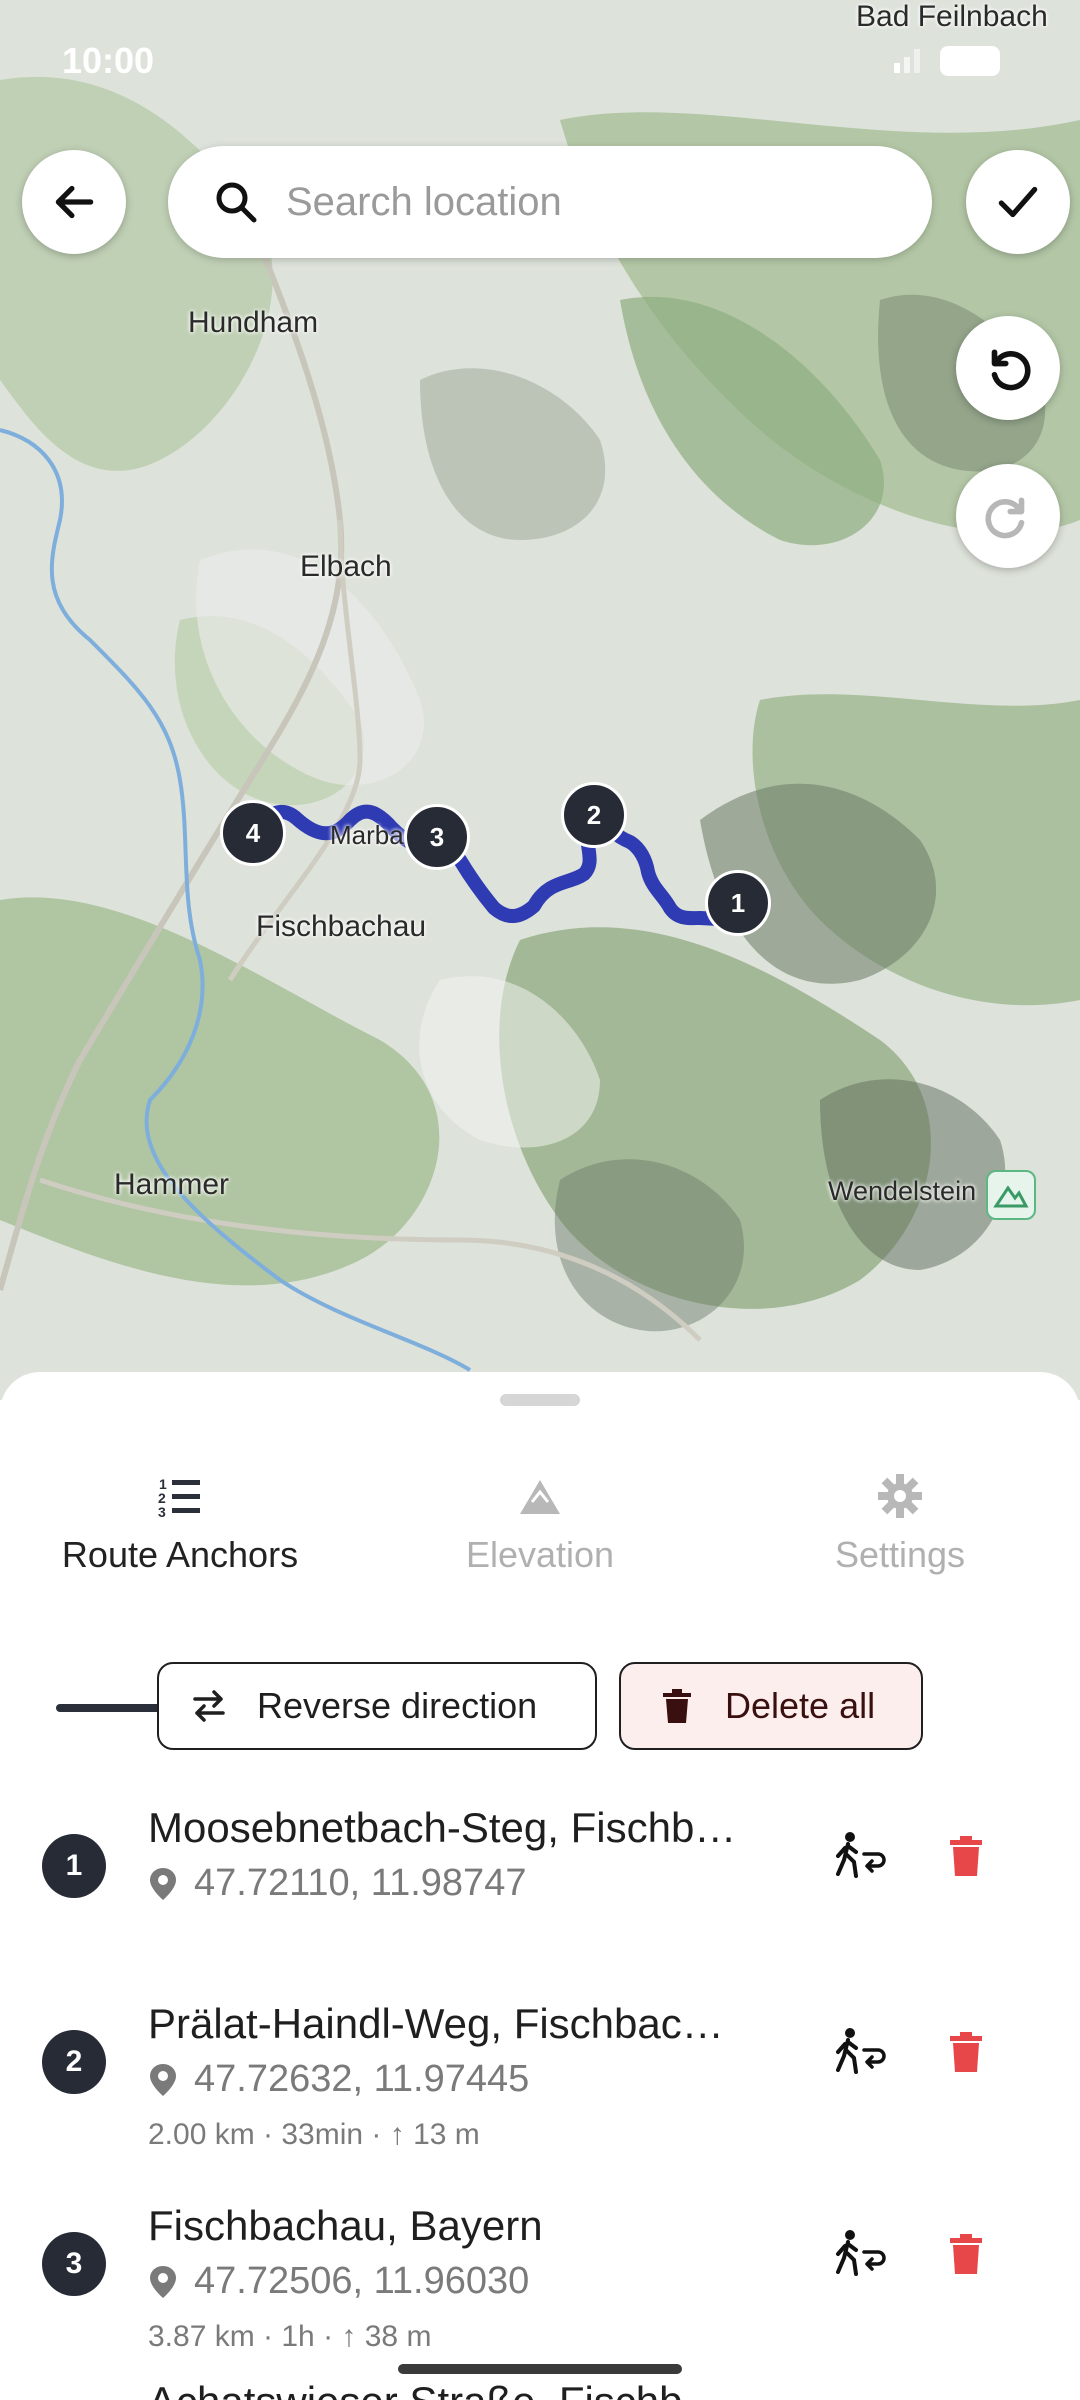 This screenshot has width=1080, height=2400. Describe the element at coordinates (594, 815) in the screenshot. I see `route-marker-2: 2` at that location.